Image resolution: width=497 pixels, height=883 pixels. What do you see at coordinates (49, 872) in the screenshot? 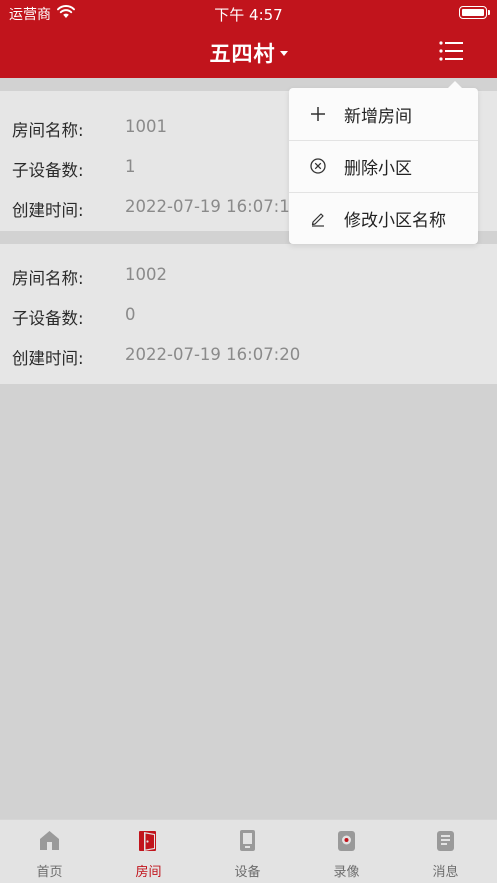
I see `tab-label: 首页` at bounding box center [49, 872].